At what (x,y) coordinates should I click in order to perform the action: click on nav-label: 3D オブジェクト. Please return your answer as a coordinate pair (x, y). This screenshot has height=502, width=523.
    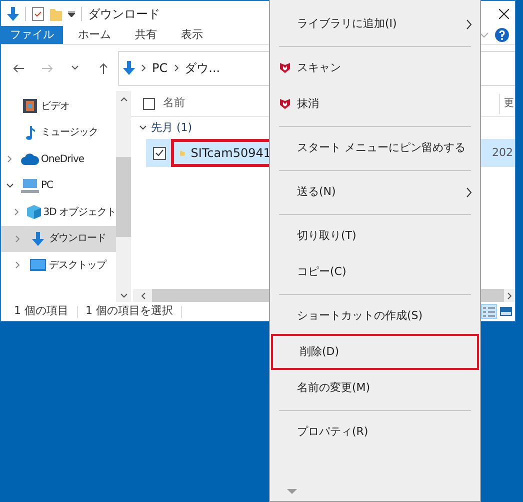
    Looking at the image, I should click on (79, 213).